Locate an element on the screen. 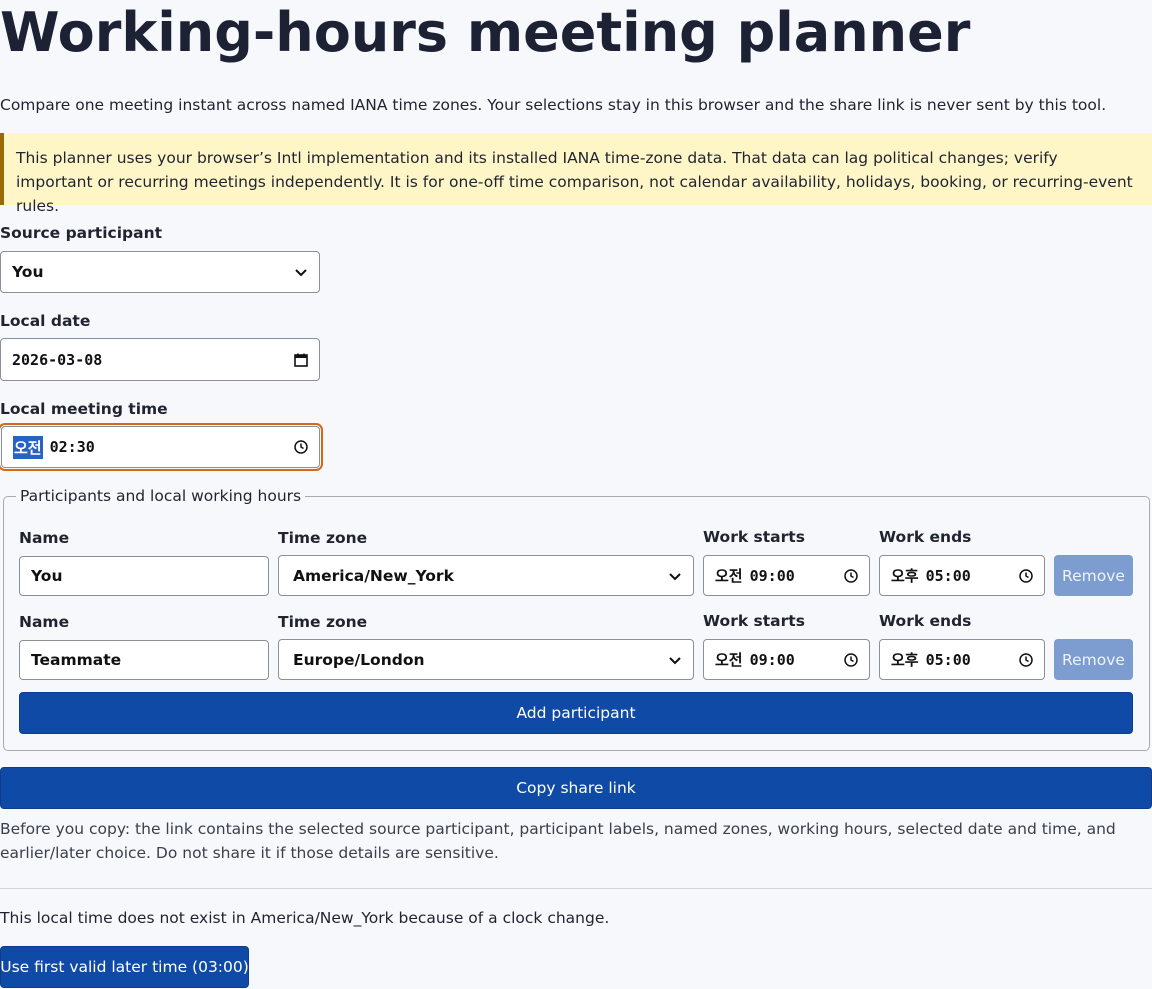  copy-share-link-button: Copy share link is located at coordinates (576, 788).